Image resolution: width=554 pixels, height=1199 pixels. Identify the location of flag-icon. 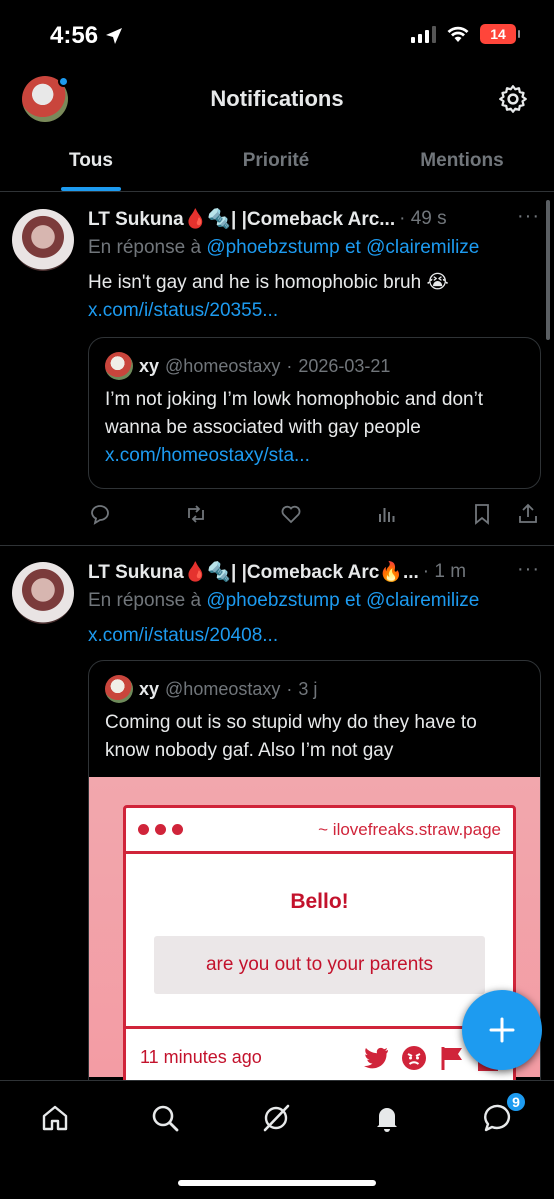
(451, 1058).